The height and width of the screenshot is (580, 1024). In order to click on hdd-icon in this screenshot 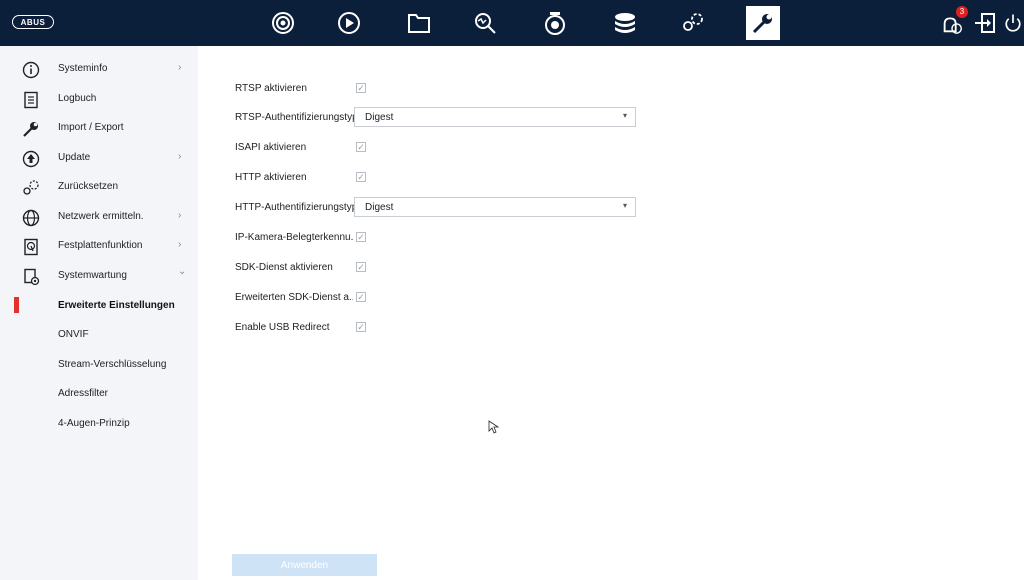, I will do `click(31, 247)`.